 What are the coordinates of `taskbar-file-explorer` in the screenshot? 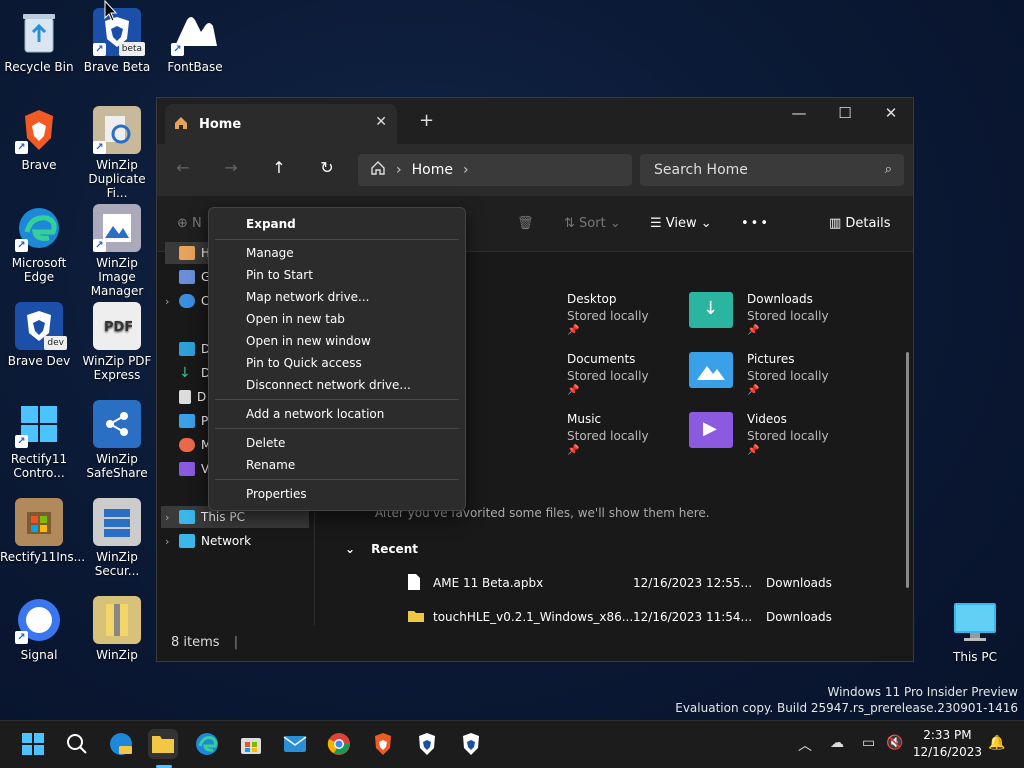 It's located at (163, 744).